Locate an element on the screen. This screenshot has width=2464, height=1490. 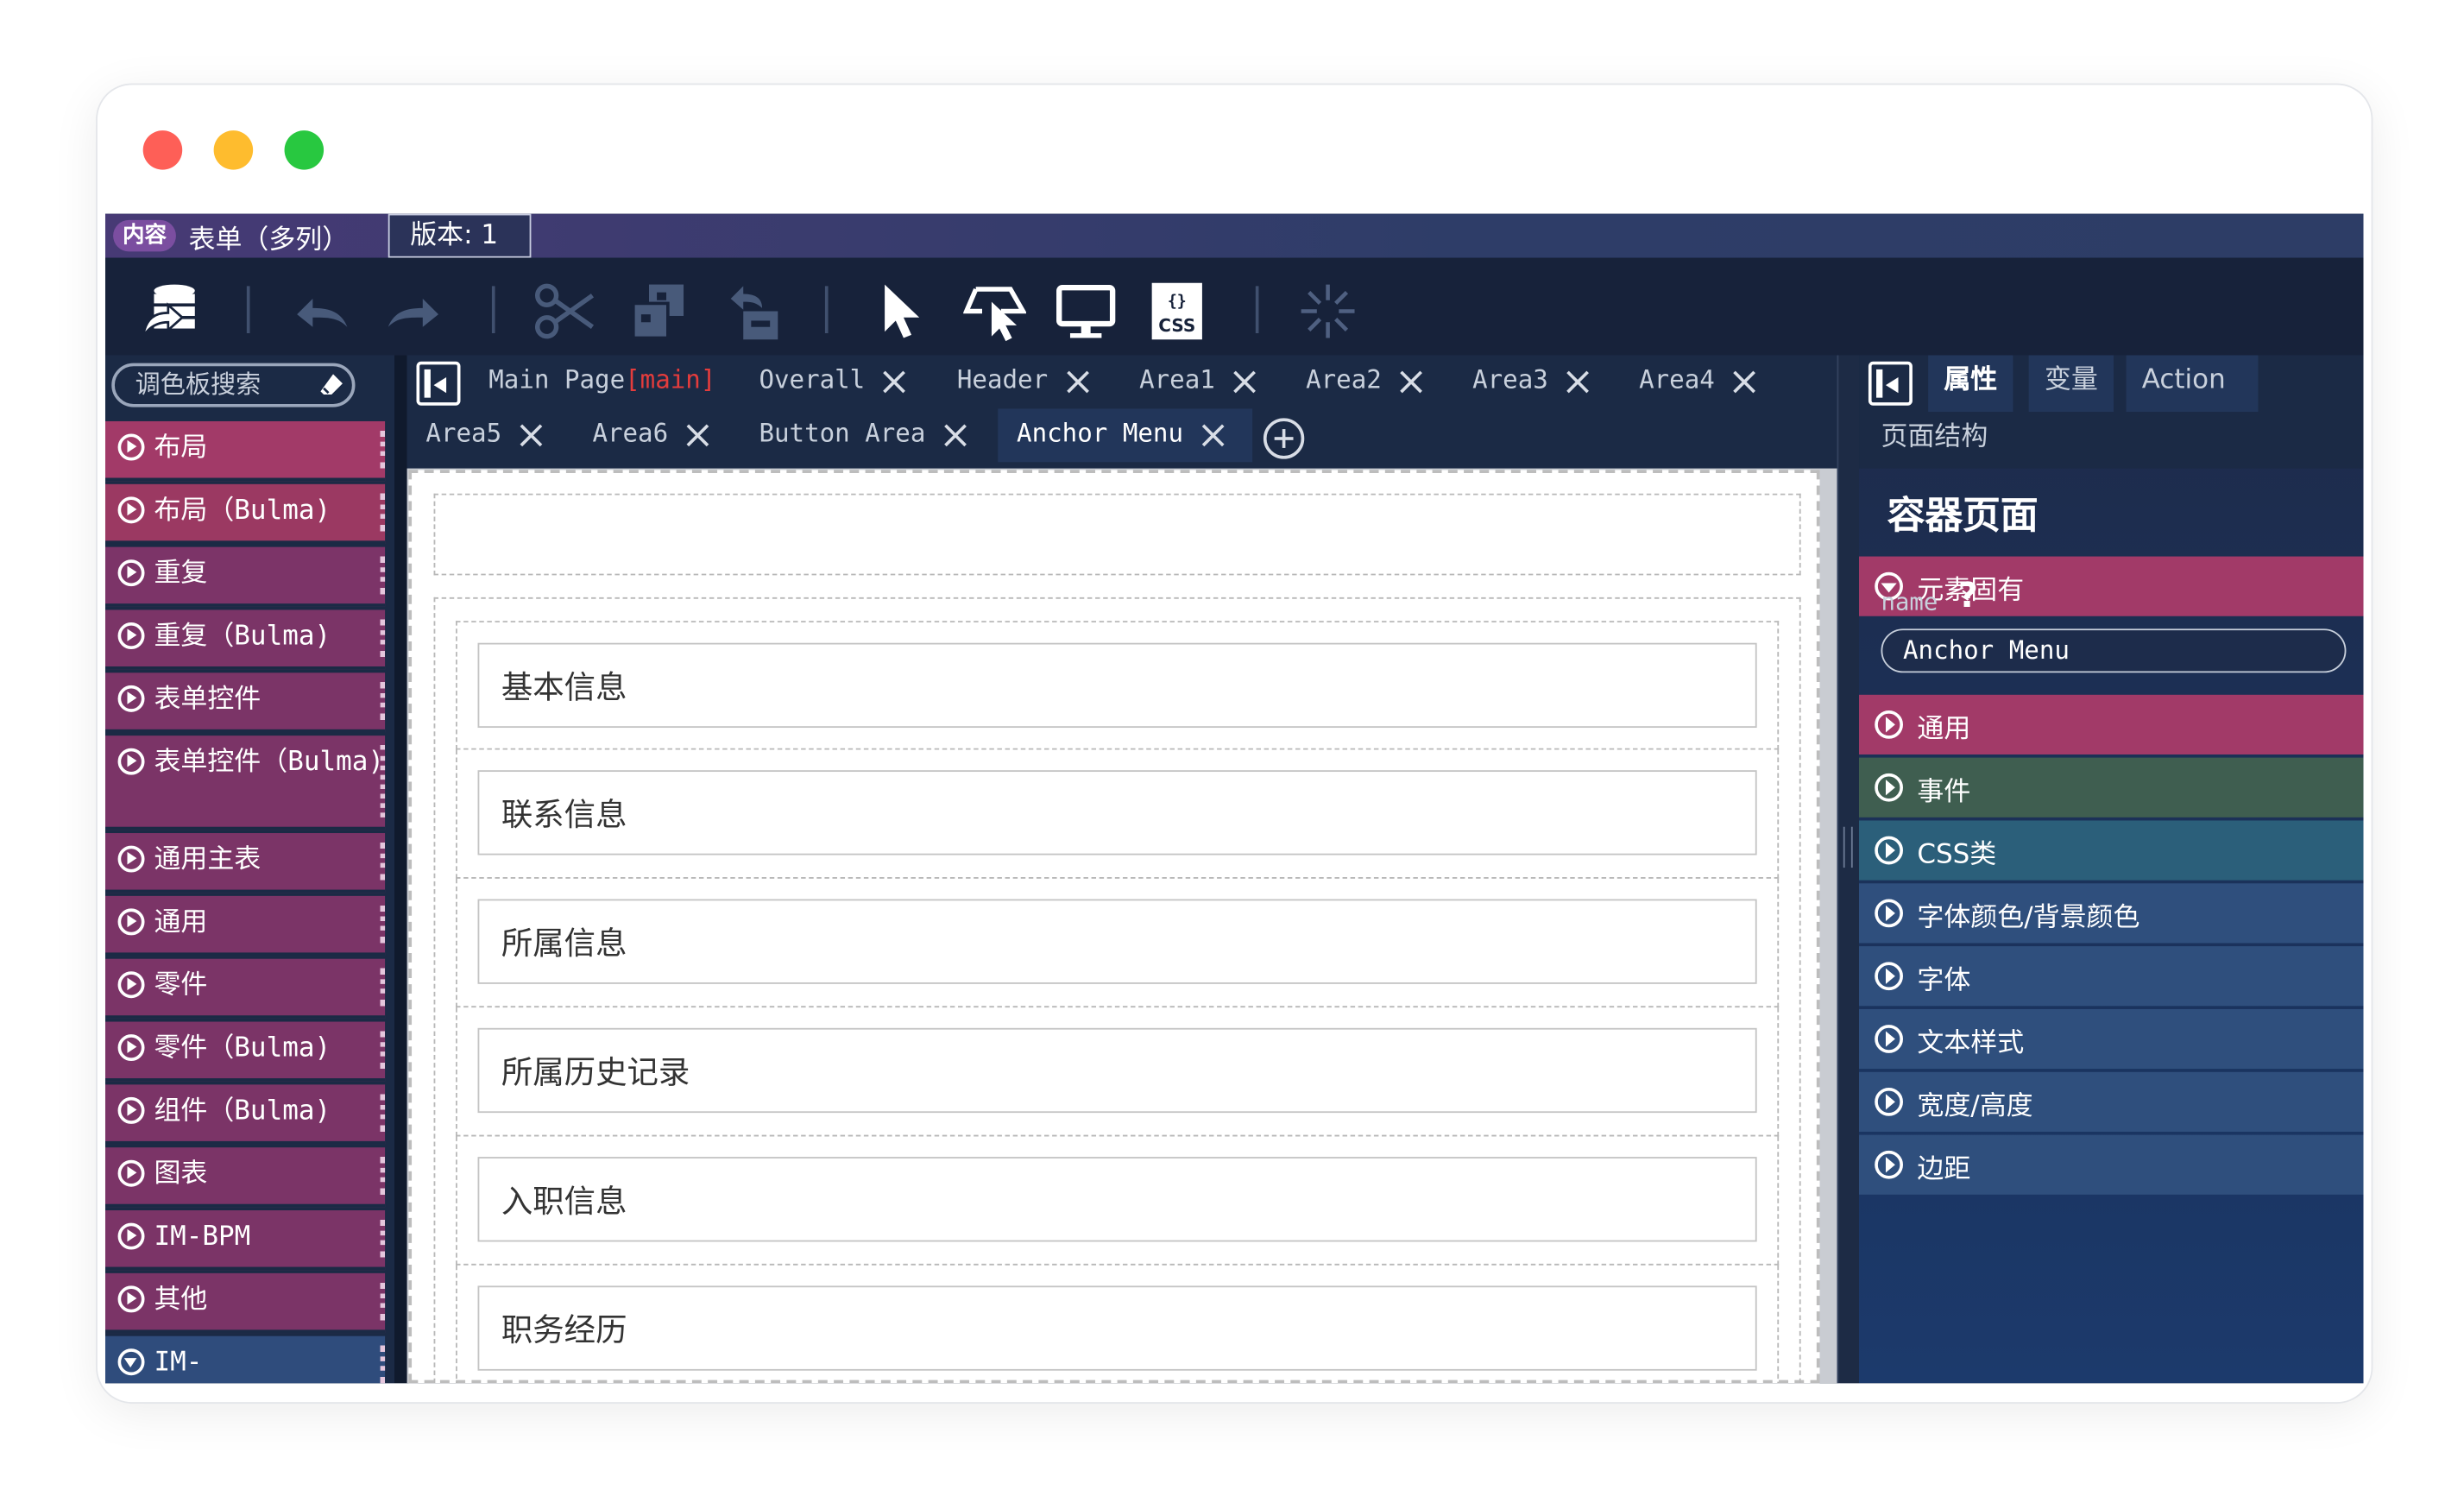
tab-anchor-menu: Anchor Menu is located at coordinates (1125, 435).